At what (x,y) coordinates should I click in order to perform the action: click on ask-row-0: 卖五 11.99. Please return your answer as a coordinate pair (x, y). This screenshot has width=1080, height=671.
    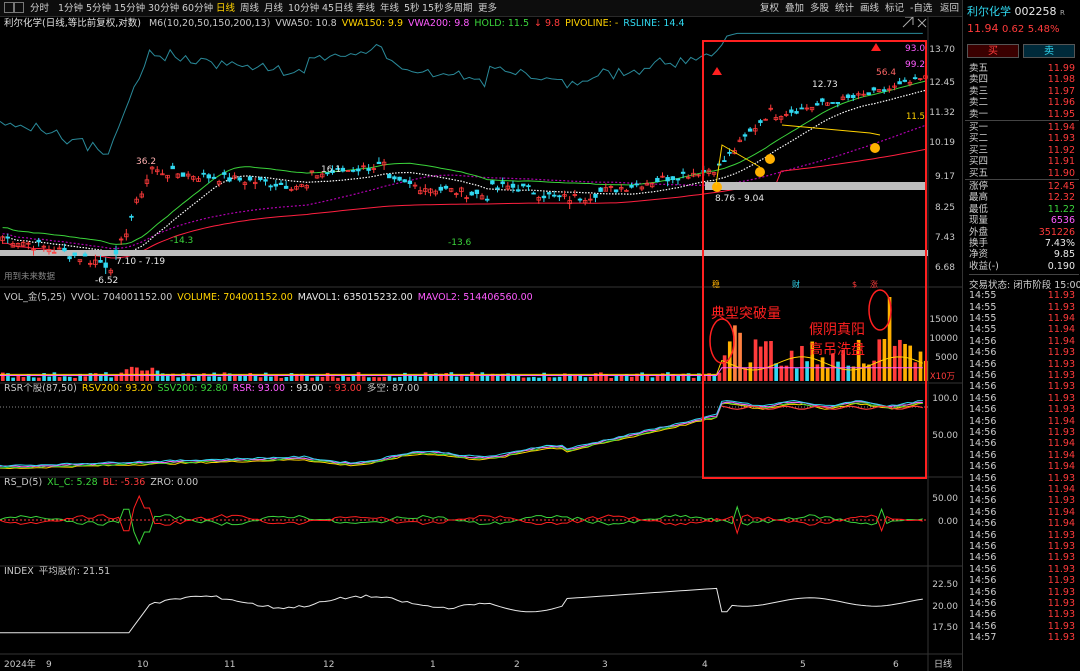
    Looking at the image, I should click on (1022, 68).